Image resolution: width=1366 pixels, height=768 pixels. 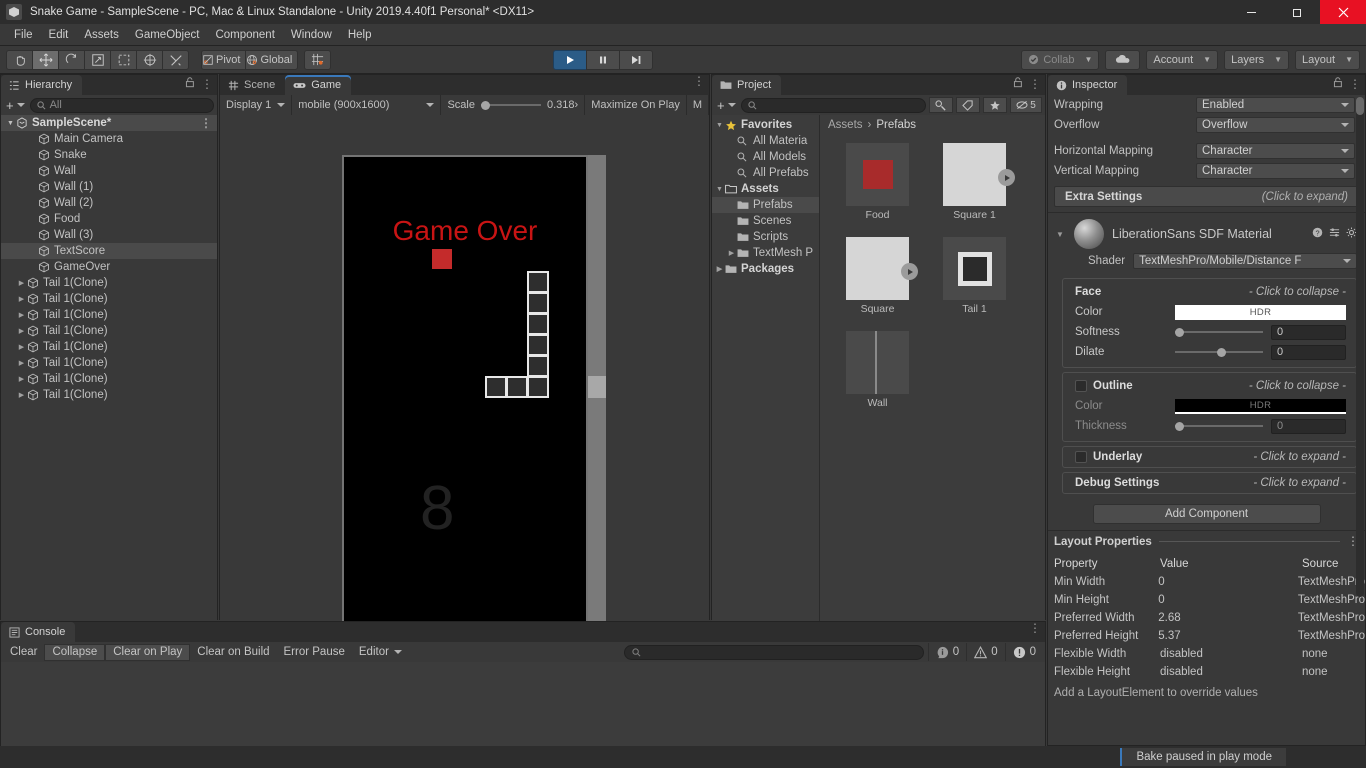 I want to click on info-counter: 0, so click(x=946, y=652).